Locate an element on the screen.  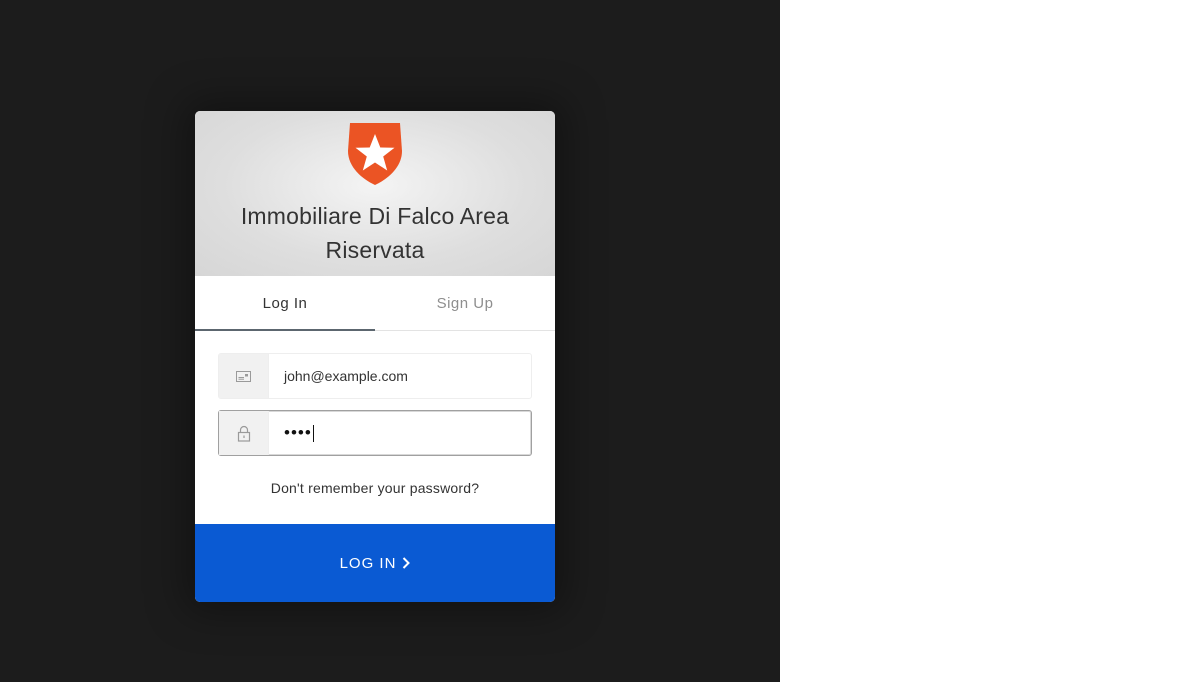
lock-icon is located at coordinates (244, 433).